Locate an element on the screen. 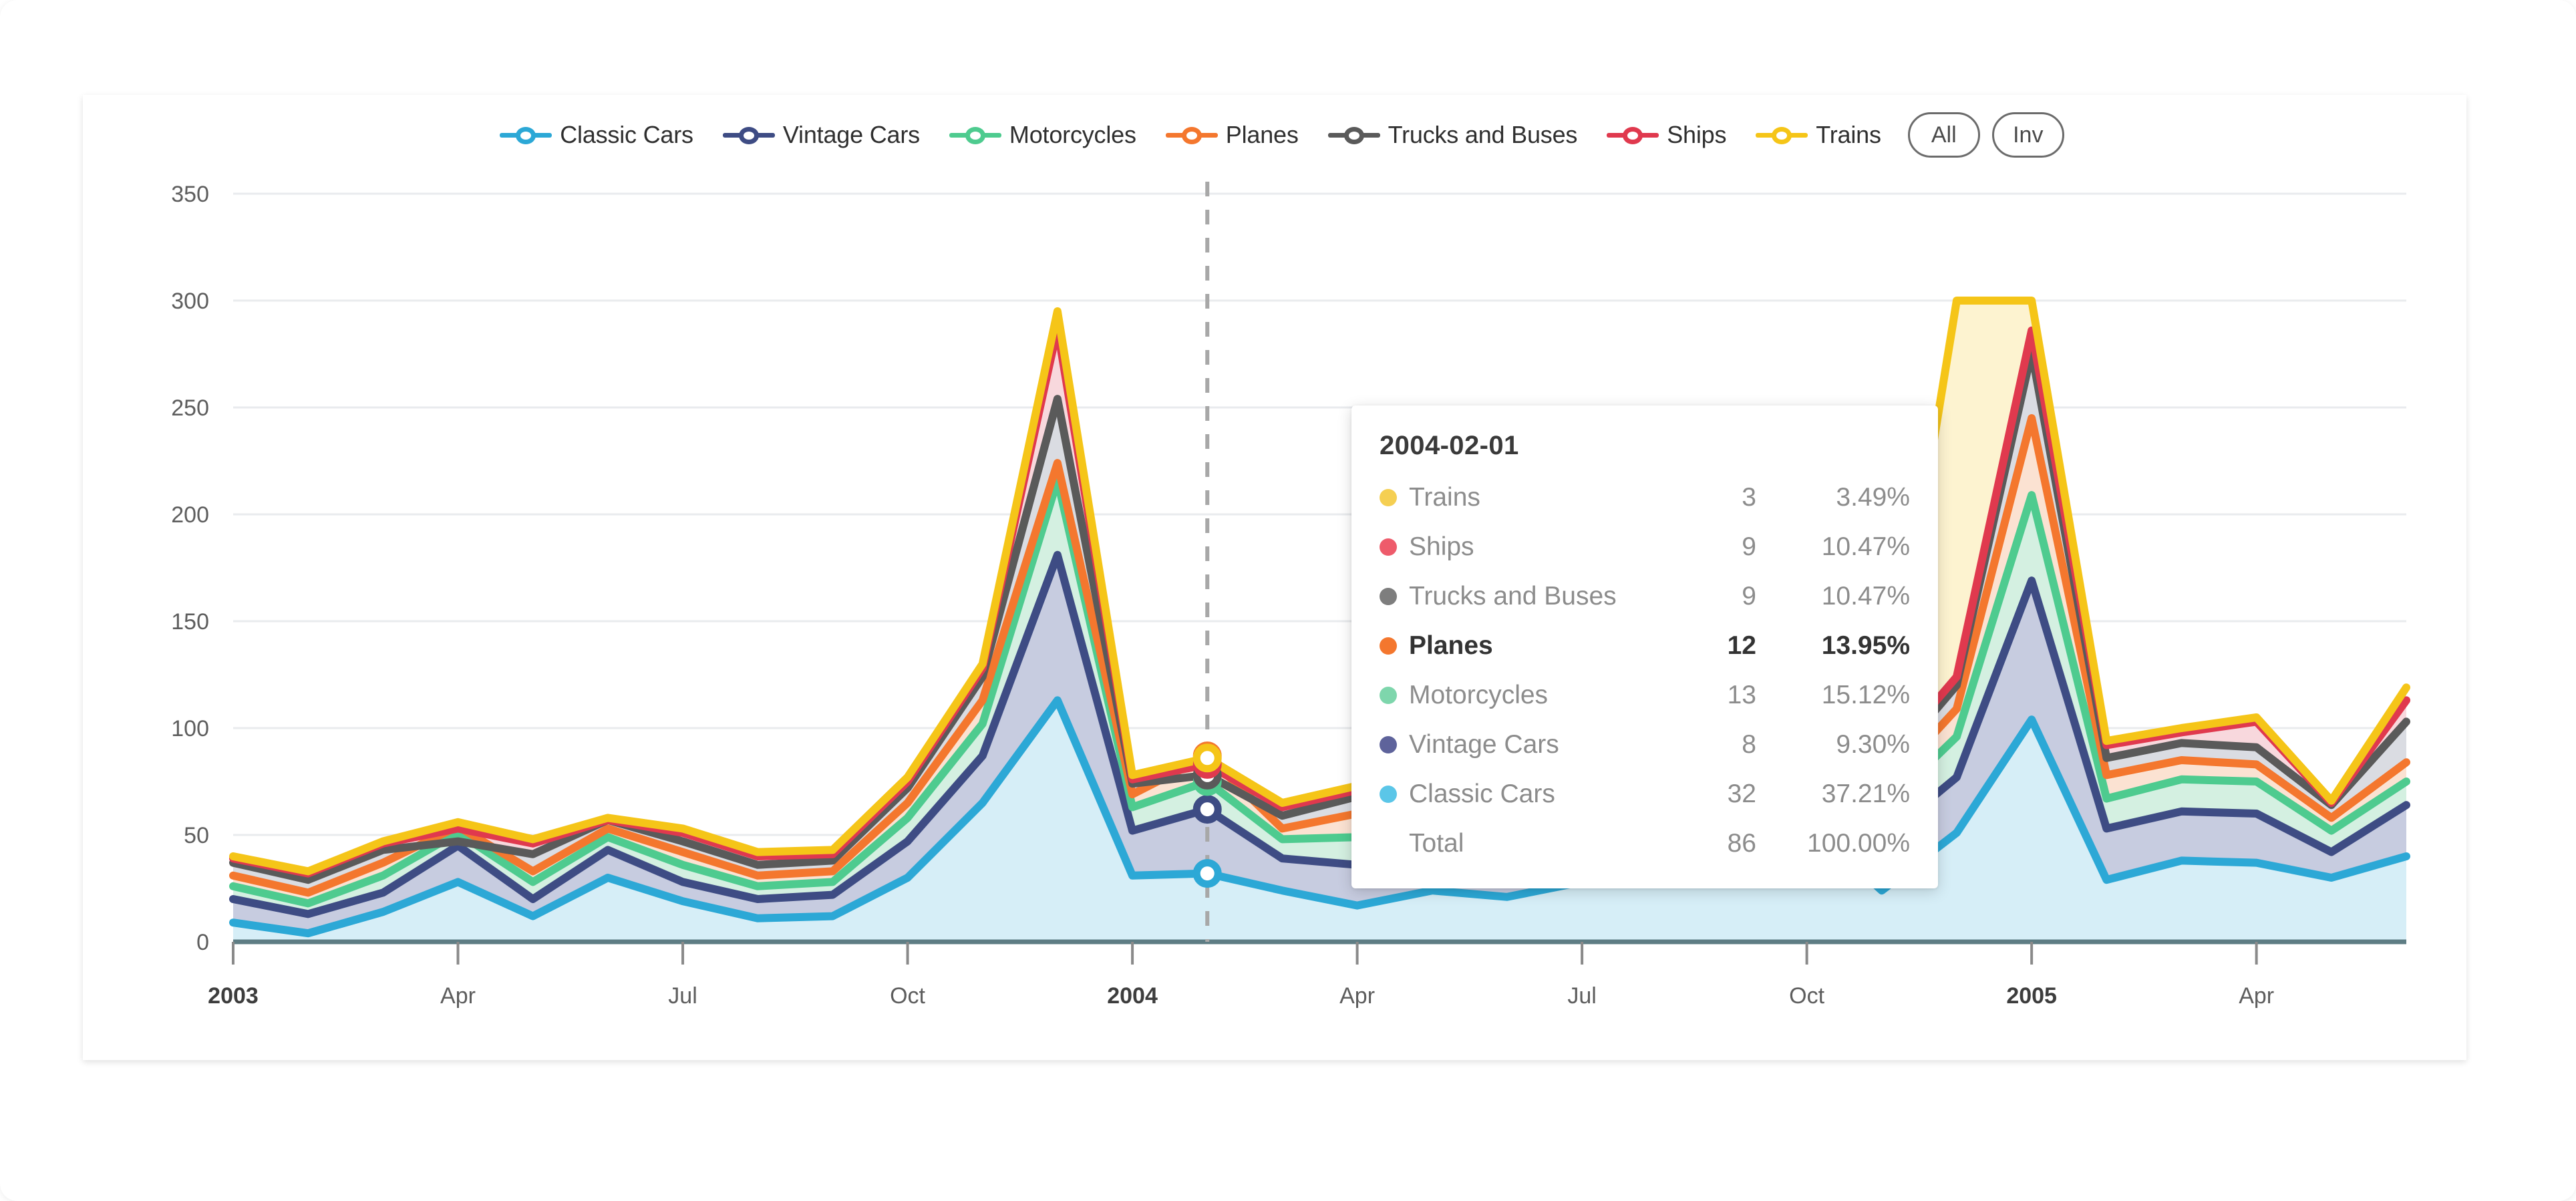 The height and width of the screenshot is (1201, 2576). legend-item-motorcycles: Motorcycles is located at coordinates (1042, 135).